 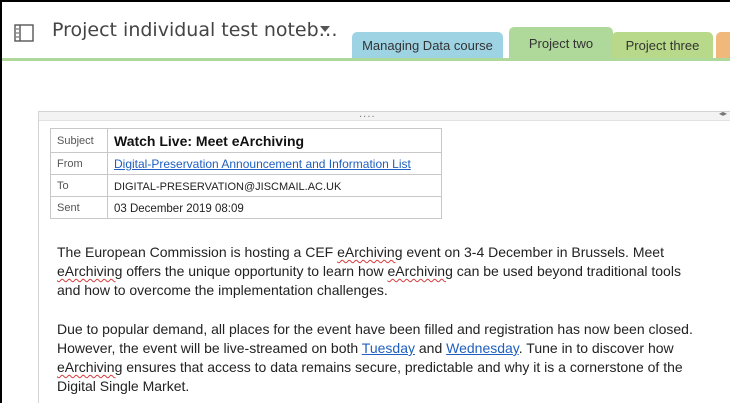 What do you see at coordinates (228, 186) in the screenshot?
I see `to-text: DIGITAL-PRESERVATION@JISCMAIL.AC.UK` at bounding box center [228, 186].